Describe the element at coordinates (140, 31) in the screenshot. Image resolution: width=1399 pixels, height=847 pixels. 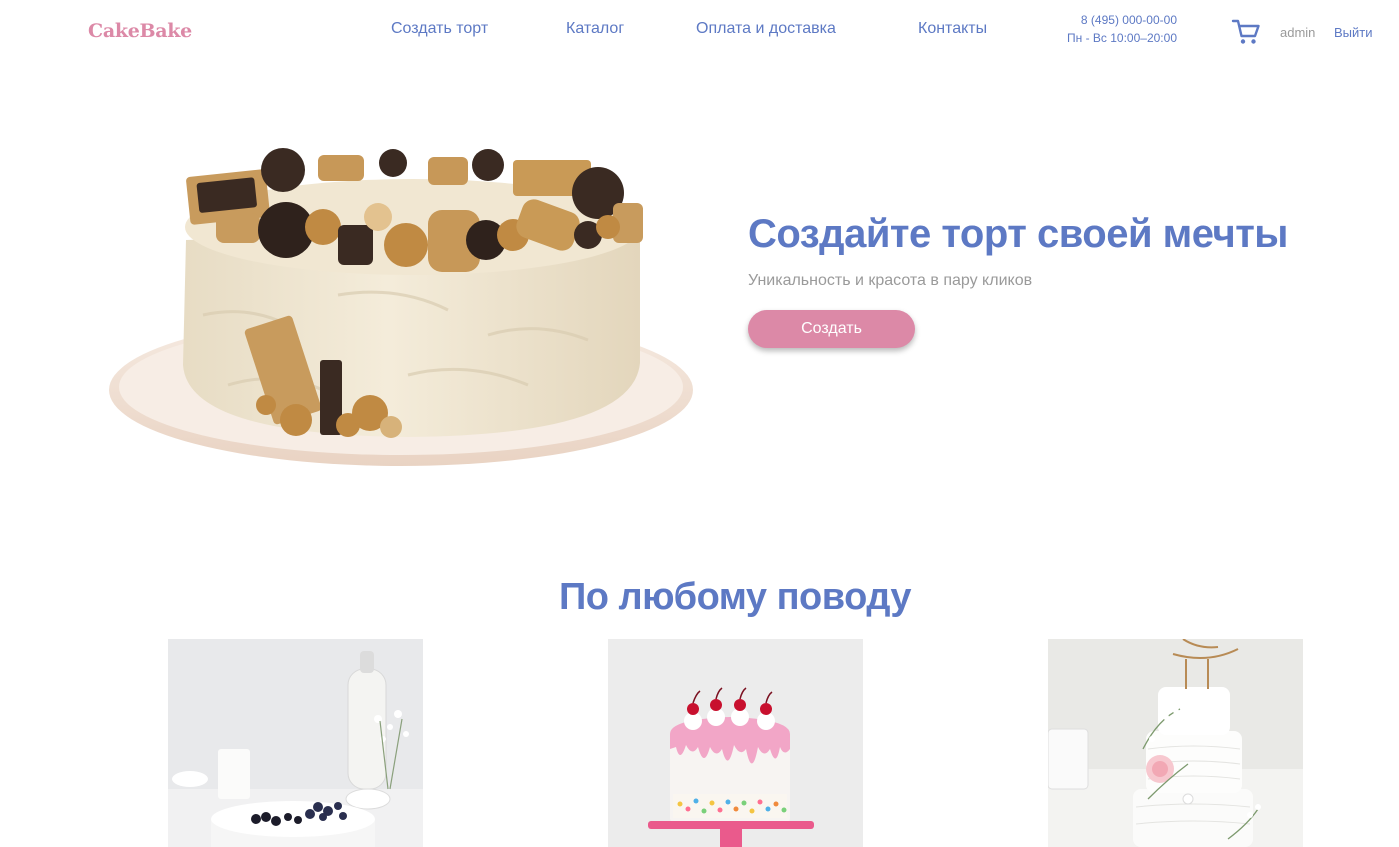
I see `logo: CakeBake` at that location.